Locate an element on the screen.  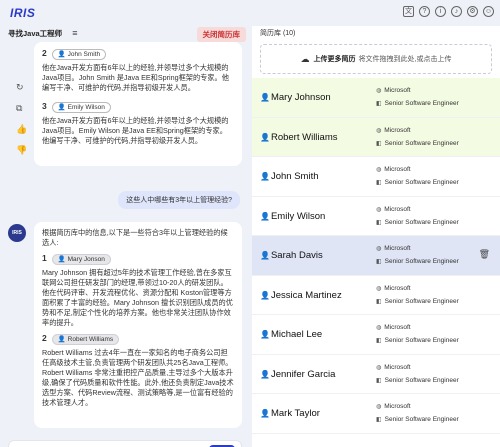
menu-icon: ≡ is located at coordinates (74, 33).